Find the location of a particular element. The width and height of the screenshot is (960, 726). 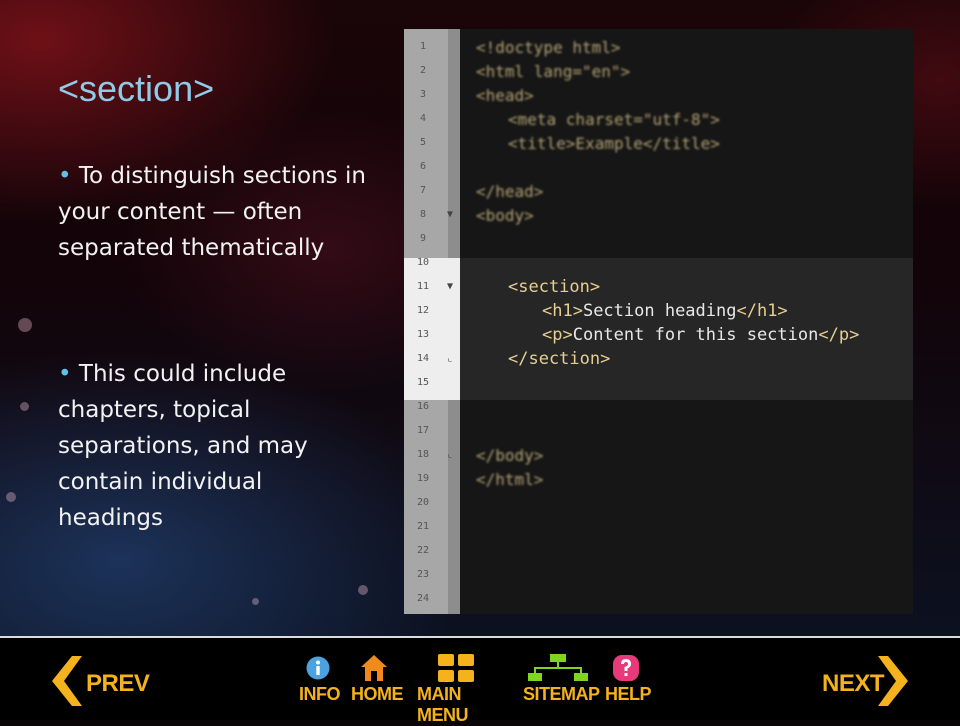

code-line: <p>Content for this section</p> is located at coordinates (700, 335).